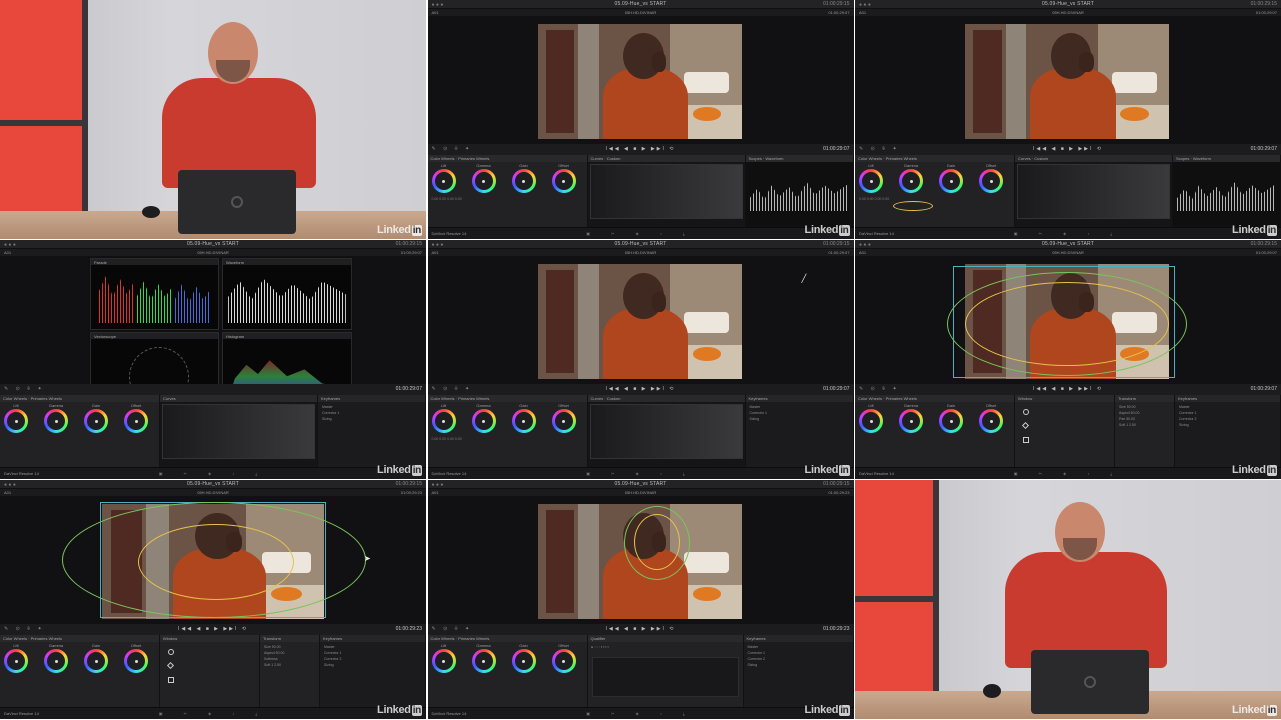 This screenshot has width=1281, height=720. Describe the element at coordinates (483, 165) in the screenshot. I see `wheel-label-gamma: Gamma` at that location.